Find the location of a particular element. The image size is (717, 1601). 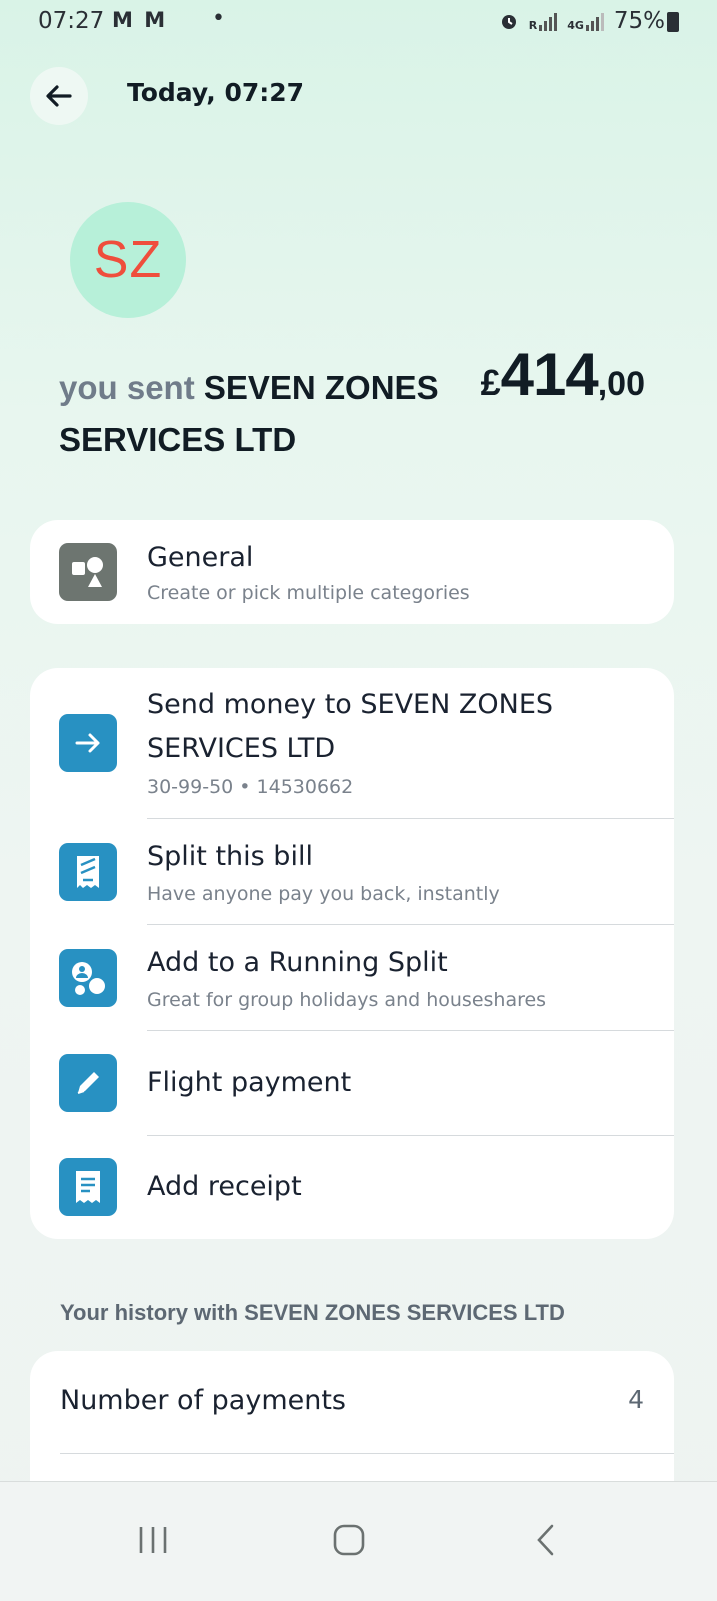

notification-icons: M M is located at coordinates (140, 20).